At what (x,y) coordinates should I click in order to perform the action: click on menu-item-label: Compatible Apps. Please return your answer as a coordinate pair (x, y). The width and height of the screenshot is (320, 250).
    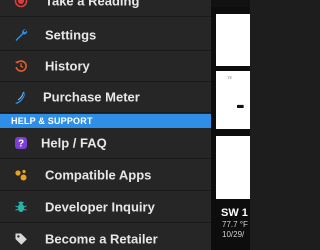
    Looking at the image, I should click on (98, 175).